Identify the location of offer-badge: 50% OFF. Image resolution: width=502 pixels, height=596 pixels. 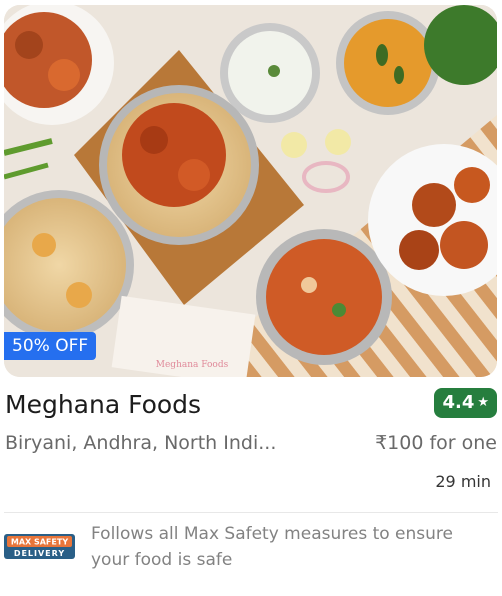
(50, 346).